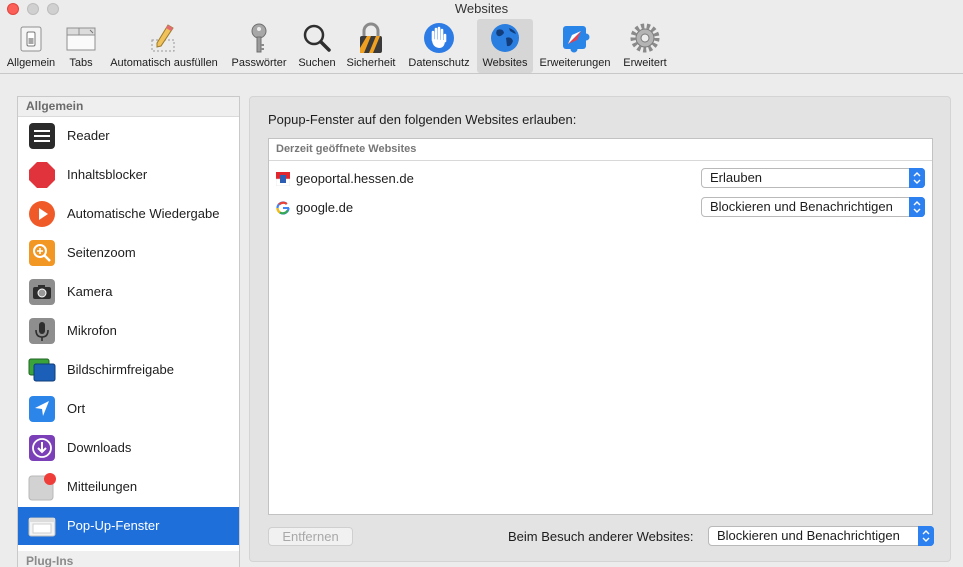  Describe the element at coordinates (113, 525) in the screenshot. I see `sidebar-item-label: Pop-Up-Fenster` at that location.